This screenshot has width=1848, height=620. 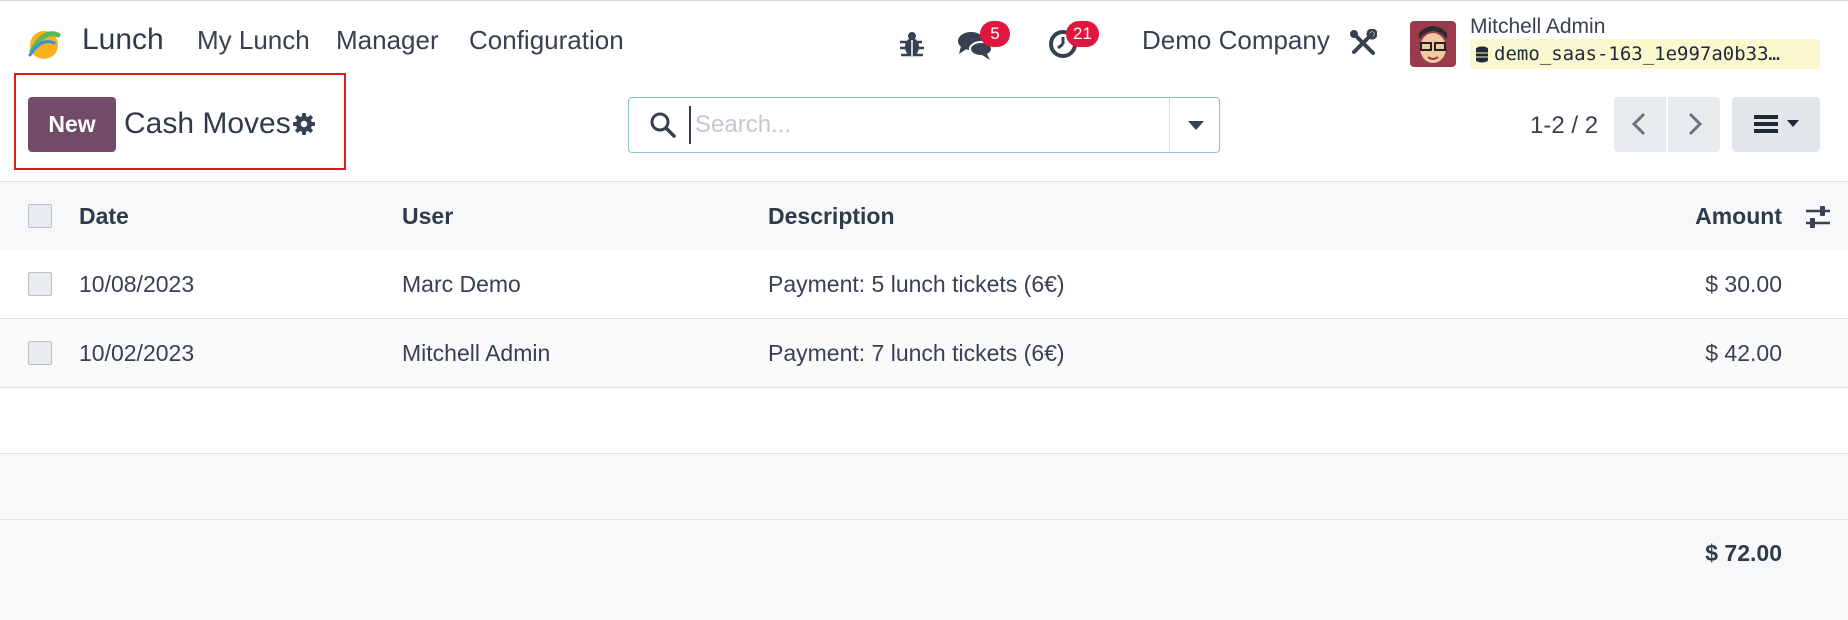 What do you see at coordinates (1236, 40) in the screenshot?
I see `company-switcher: Demo Company` at bounding box center [1236, 40].